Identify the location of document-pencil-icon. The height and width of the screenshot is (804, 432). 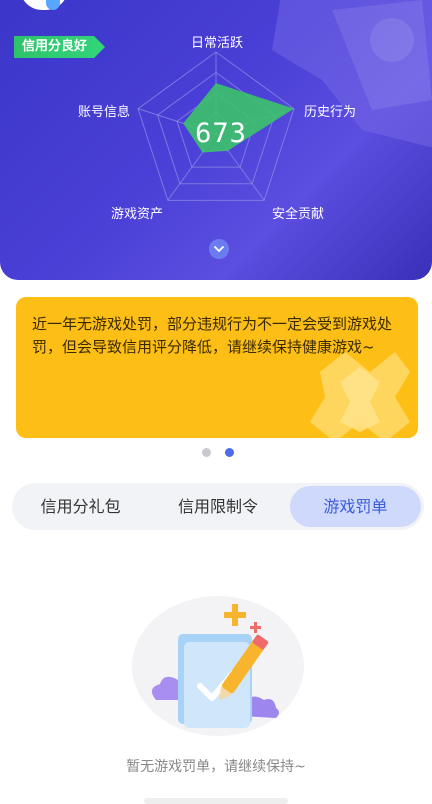
(218, 666).